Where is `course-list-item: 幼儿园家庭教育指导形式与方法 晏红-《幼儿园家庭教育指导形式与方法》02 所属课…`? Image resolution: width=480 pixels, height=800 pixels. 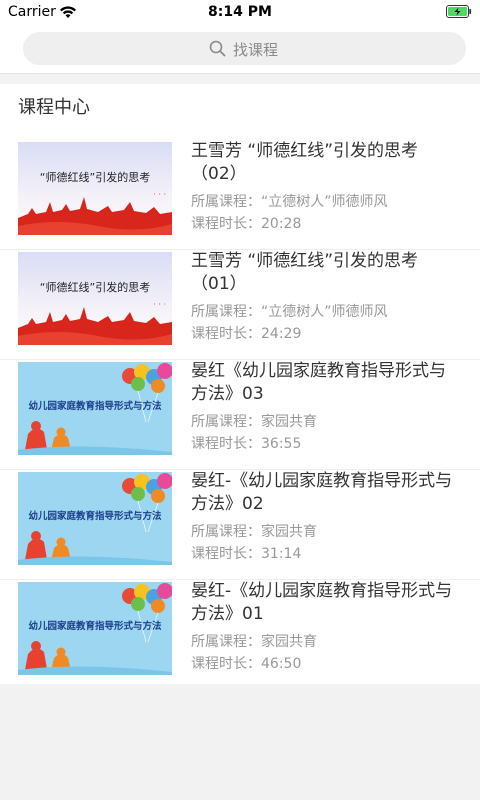
course-list-item: 幼儿园家庭教育指导形式与方法 晏红-《幼儿园家庭教育指导形式与方法》02 所属课… is located at coordinates (240, 525).